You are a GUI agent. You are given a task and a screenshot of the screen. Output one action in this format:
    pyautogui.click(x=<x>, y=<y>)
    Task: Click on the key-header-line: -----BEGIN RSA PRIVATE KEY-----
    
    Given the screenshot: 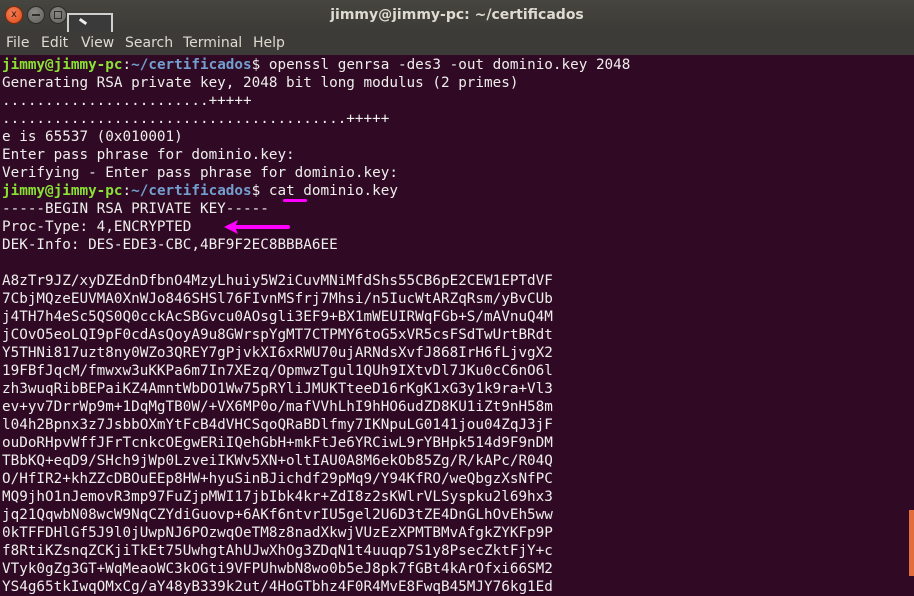 What is the action you would take?
    pyautogui.click(x=135, y=209)
    